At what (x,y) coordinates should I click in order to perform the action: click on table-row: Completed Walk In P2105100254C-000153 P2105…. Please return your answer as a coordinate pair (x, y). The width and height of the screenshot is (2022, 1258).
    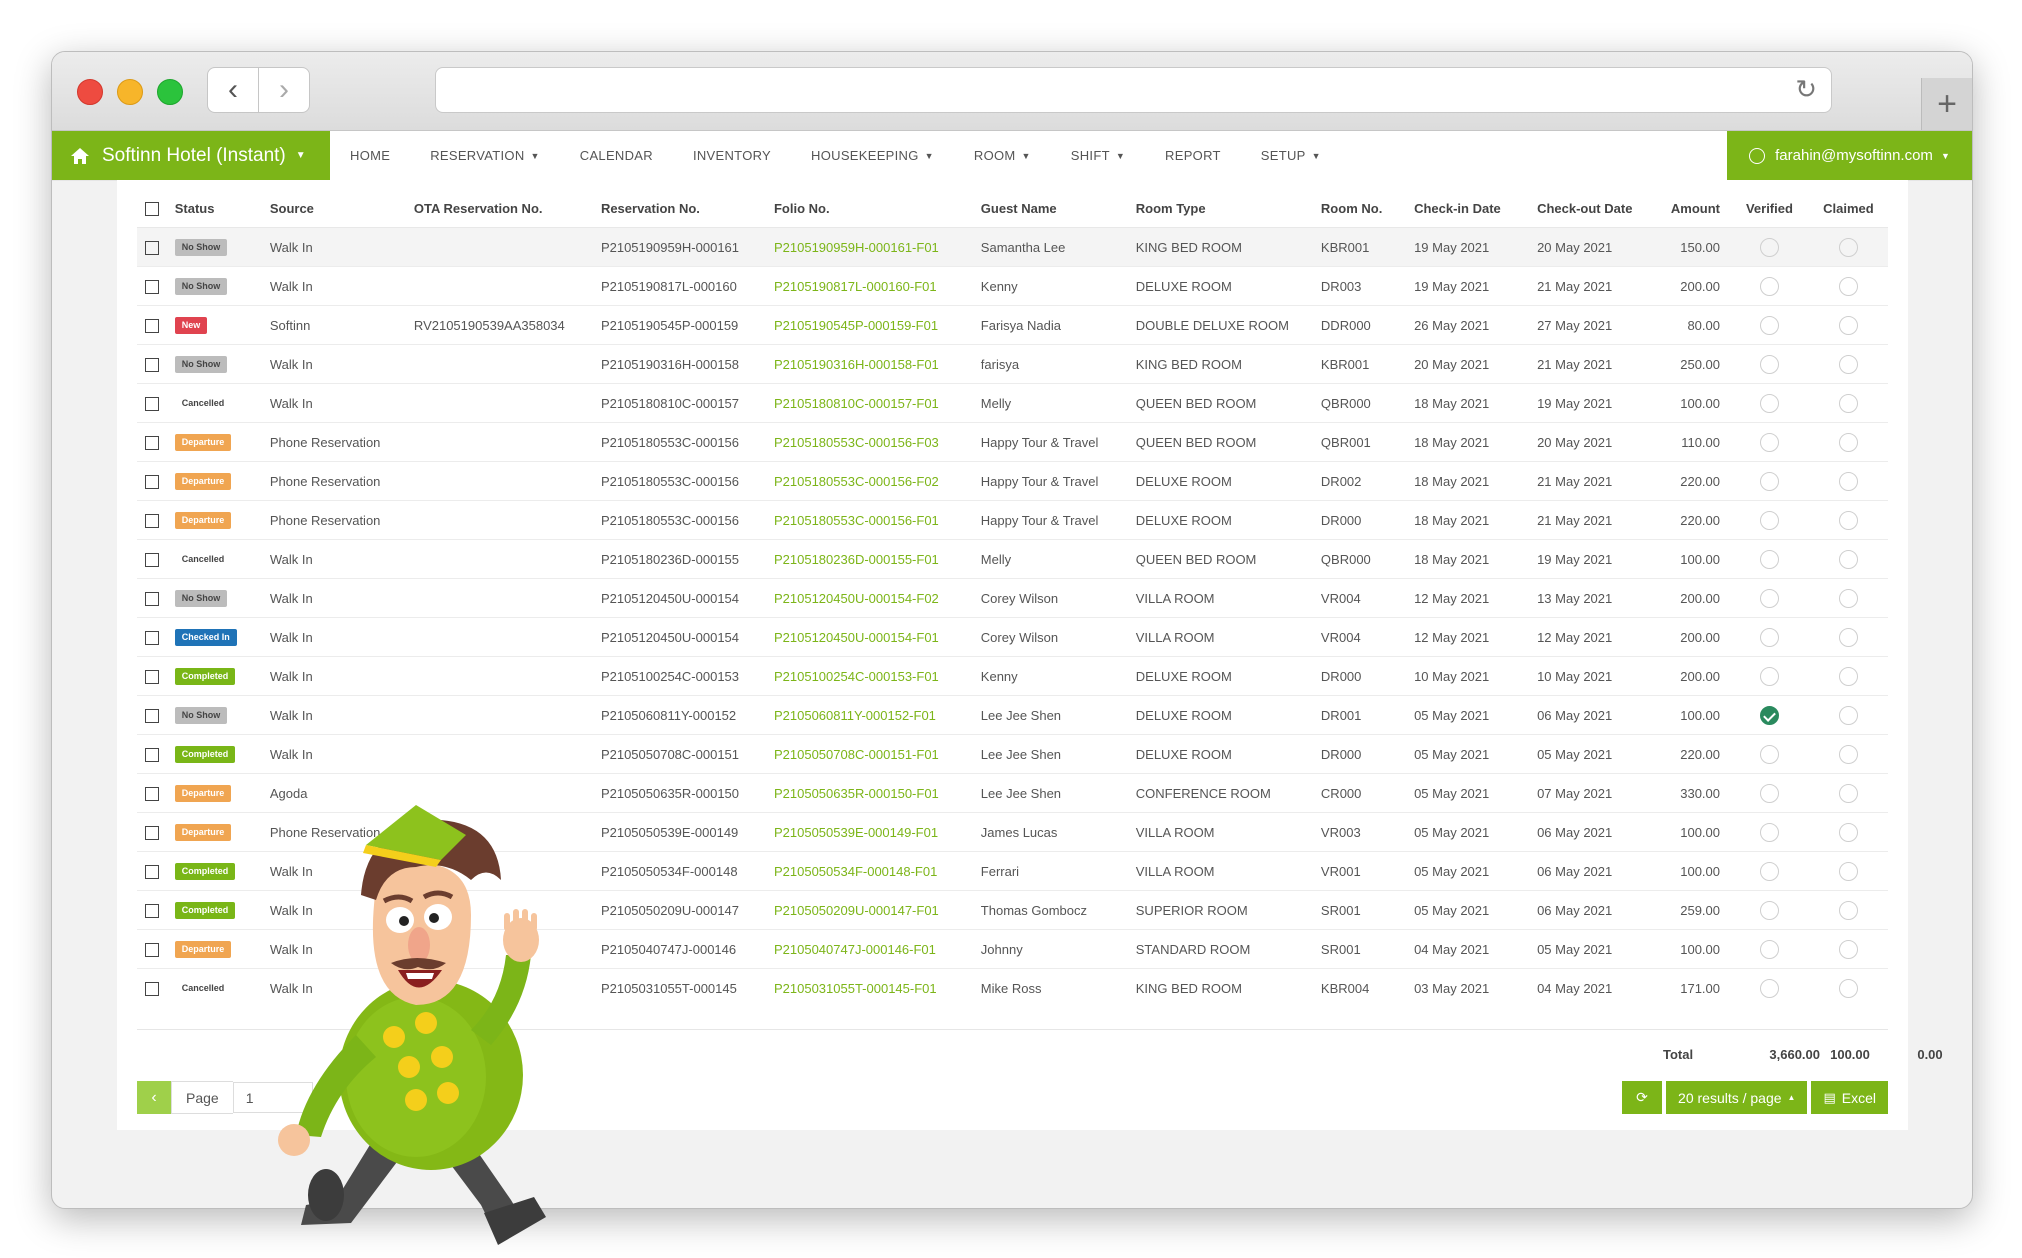
    Looking at the image, I should click on (1012, 676).